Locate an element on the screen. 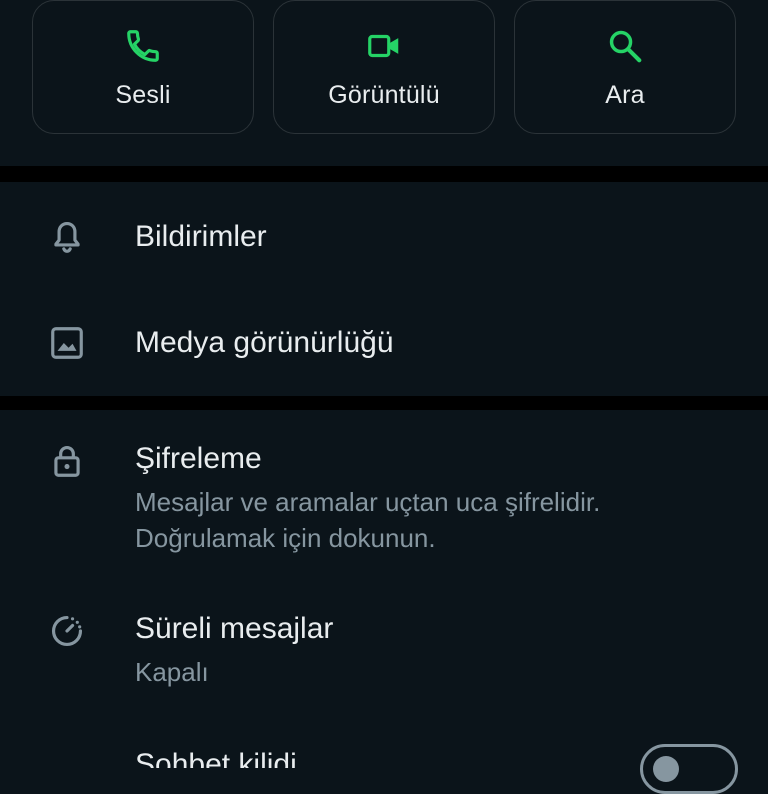 The image size is (768, 794). notifications-title: Bildirimler is located at coordinates (201, 236).